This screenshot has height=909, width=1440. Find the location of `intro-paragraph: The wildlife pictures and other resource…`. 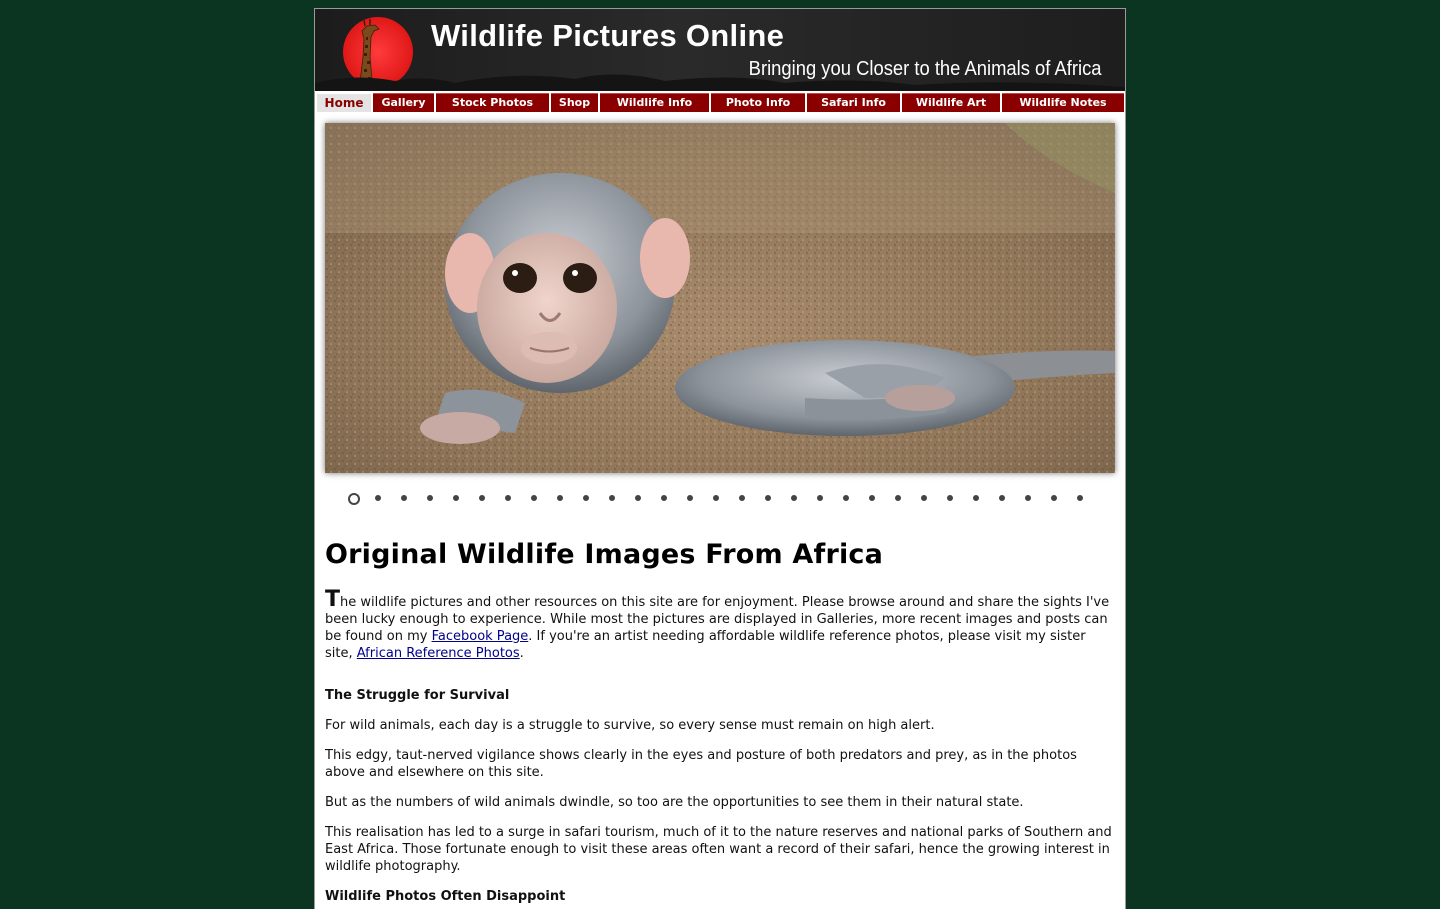

intro-paragraph: The wildlife pictures and other resource… is located at coordinates (721, 625).